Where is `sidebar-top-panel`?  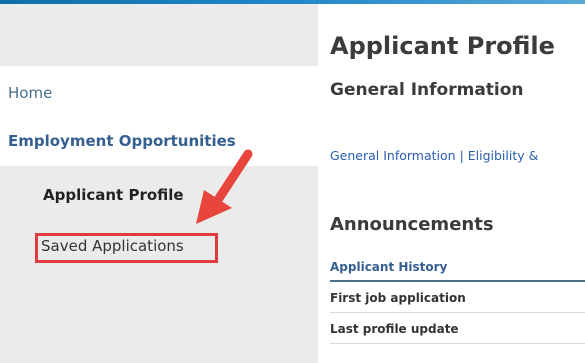
sidebar-top-panel is located at coordinates (159, 35).